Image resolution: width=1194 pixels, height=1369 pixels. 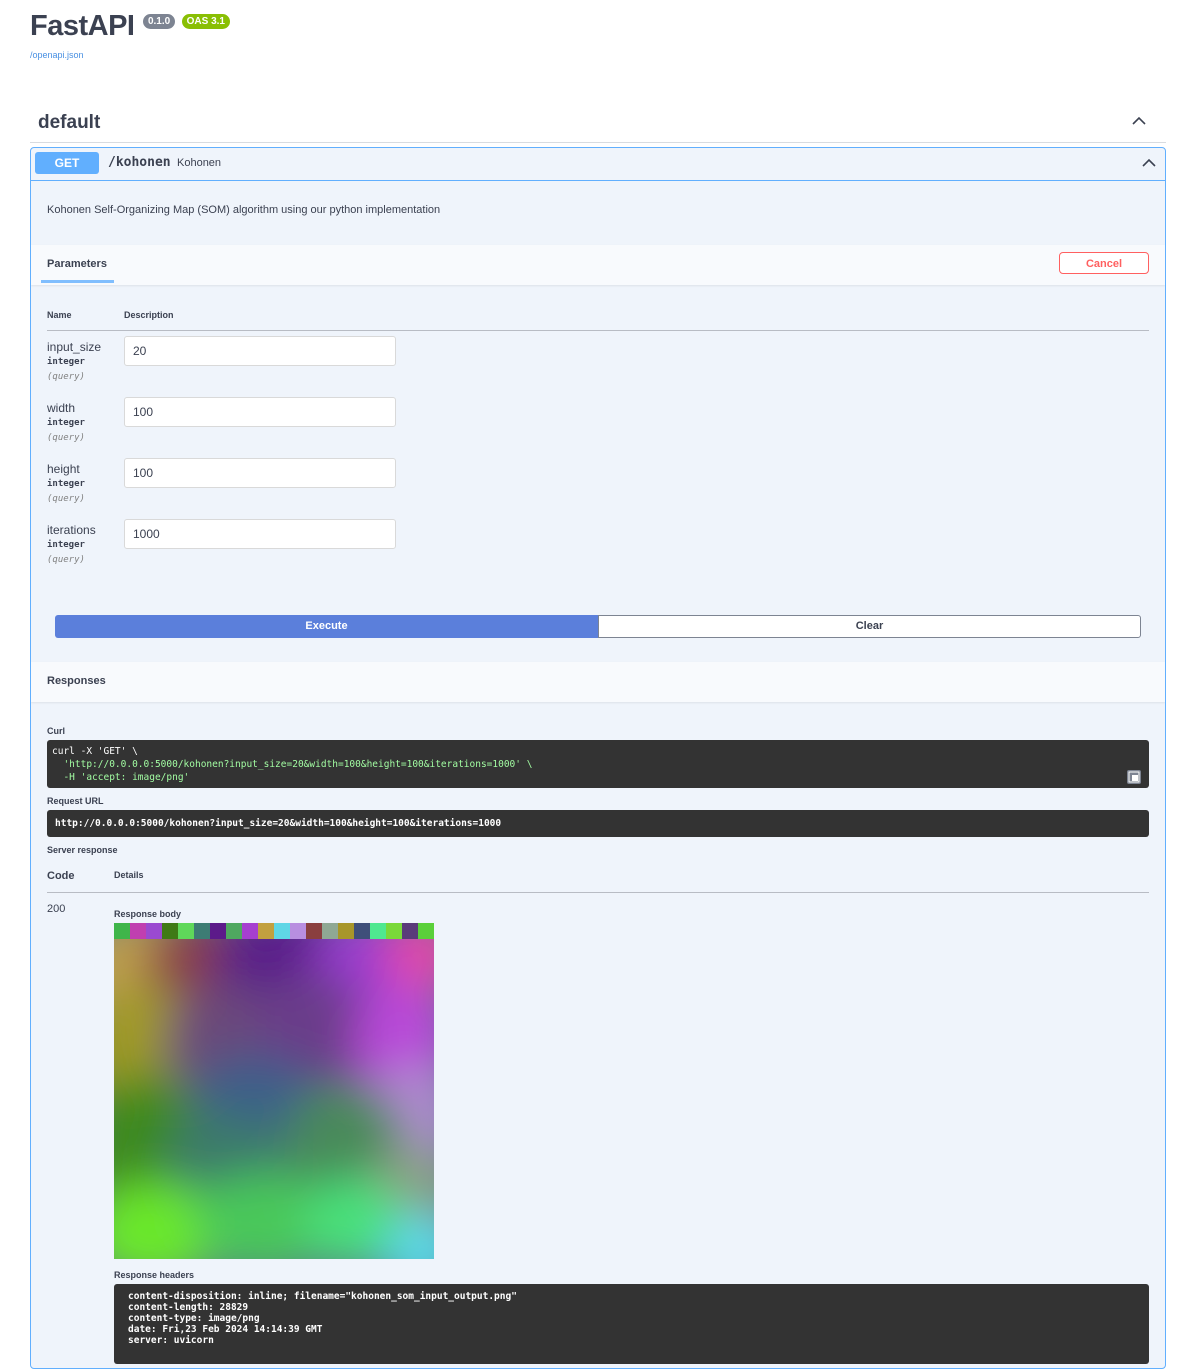 What do you see at coordinates (148, 914) in the screenshot?
I see `response-body-label: Response body` at bounding box center [148, 914].